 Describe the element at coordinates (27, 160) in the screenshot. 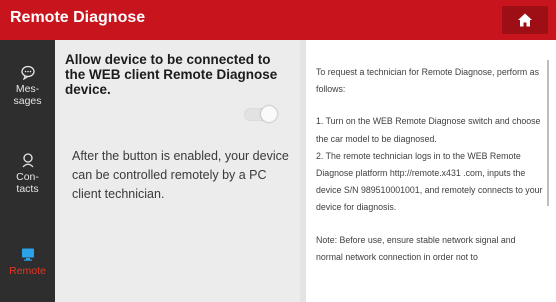

I see `contact-person-icon` at that location.